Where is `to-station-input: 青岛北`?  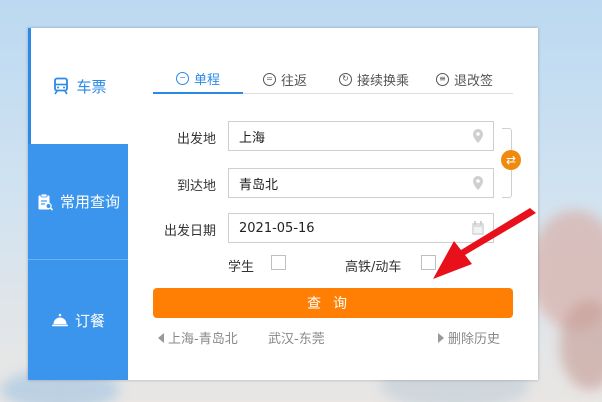
to-station-input: 青岛北 is located at coordinates (361, 183).